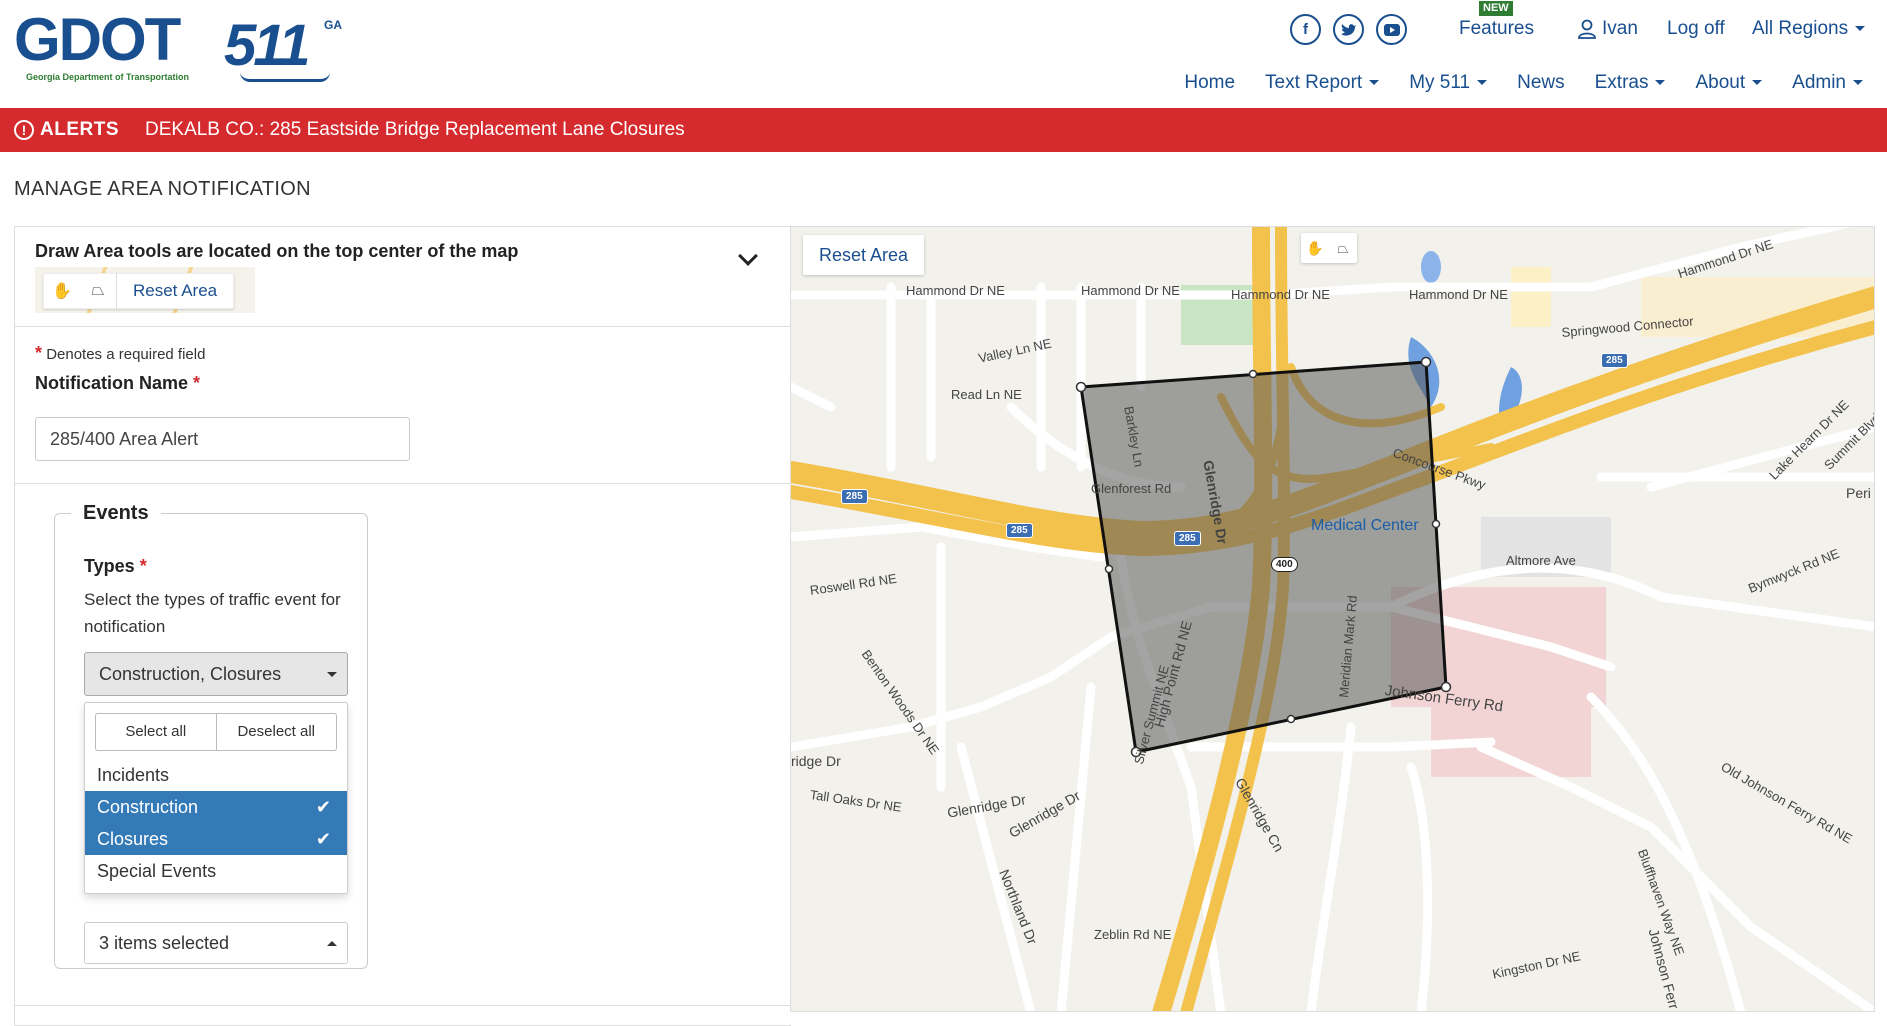  I want to click on draw-tools-preview: ✋ ⏢ Reset Area, so click(145, 290).